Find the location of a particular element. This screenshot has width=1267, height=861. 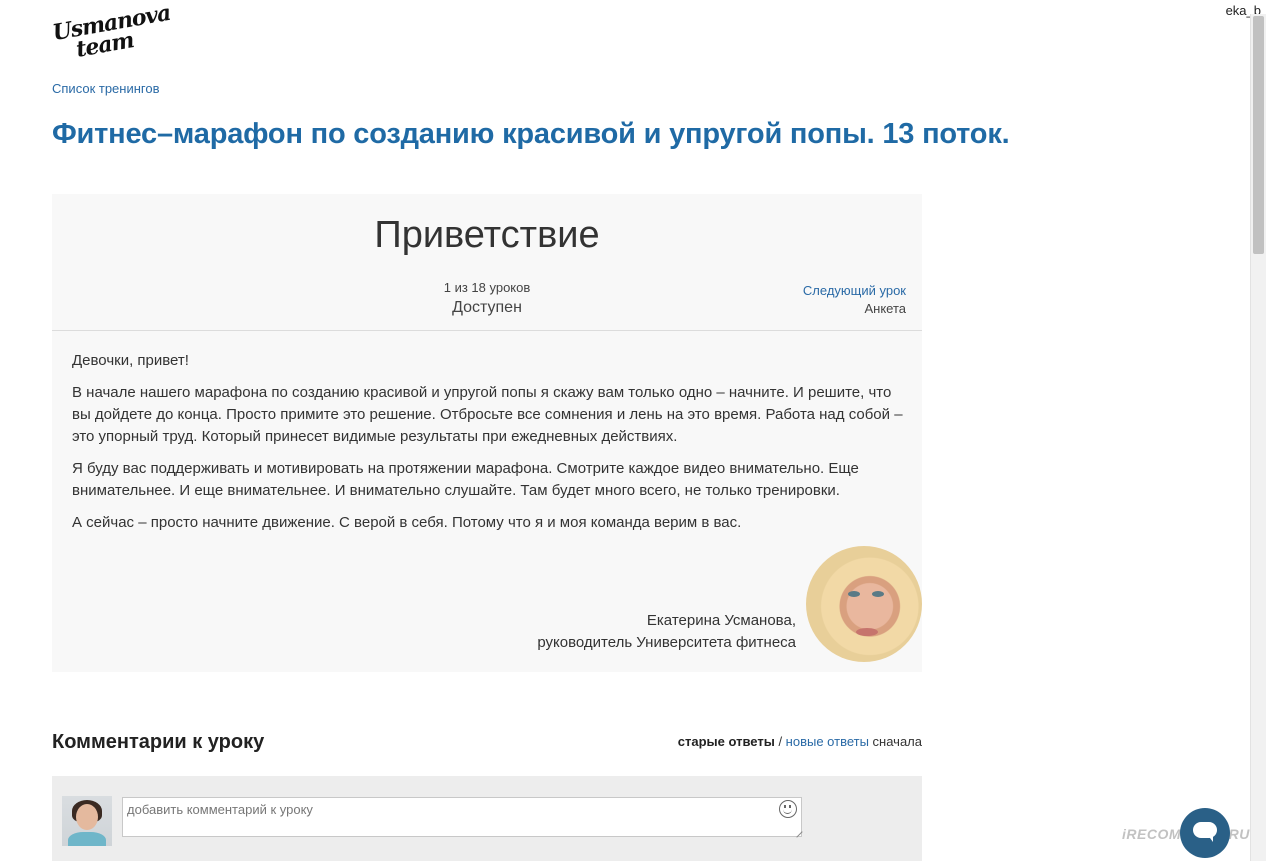

comment-form is located at coordinates (487, 818).